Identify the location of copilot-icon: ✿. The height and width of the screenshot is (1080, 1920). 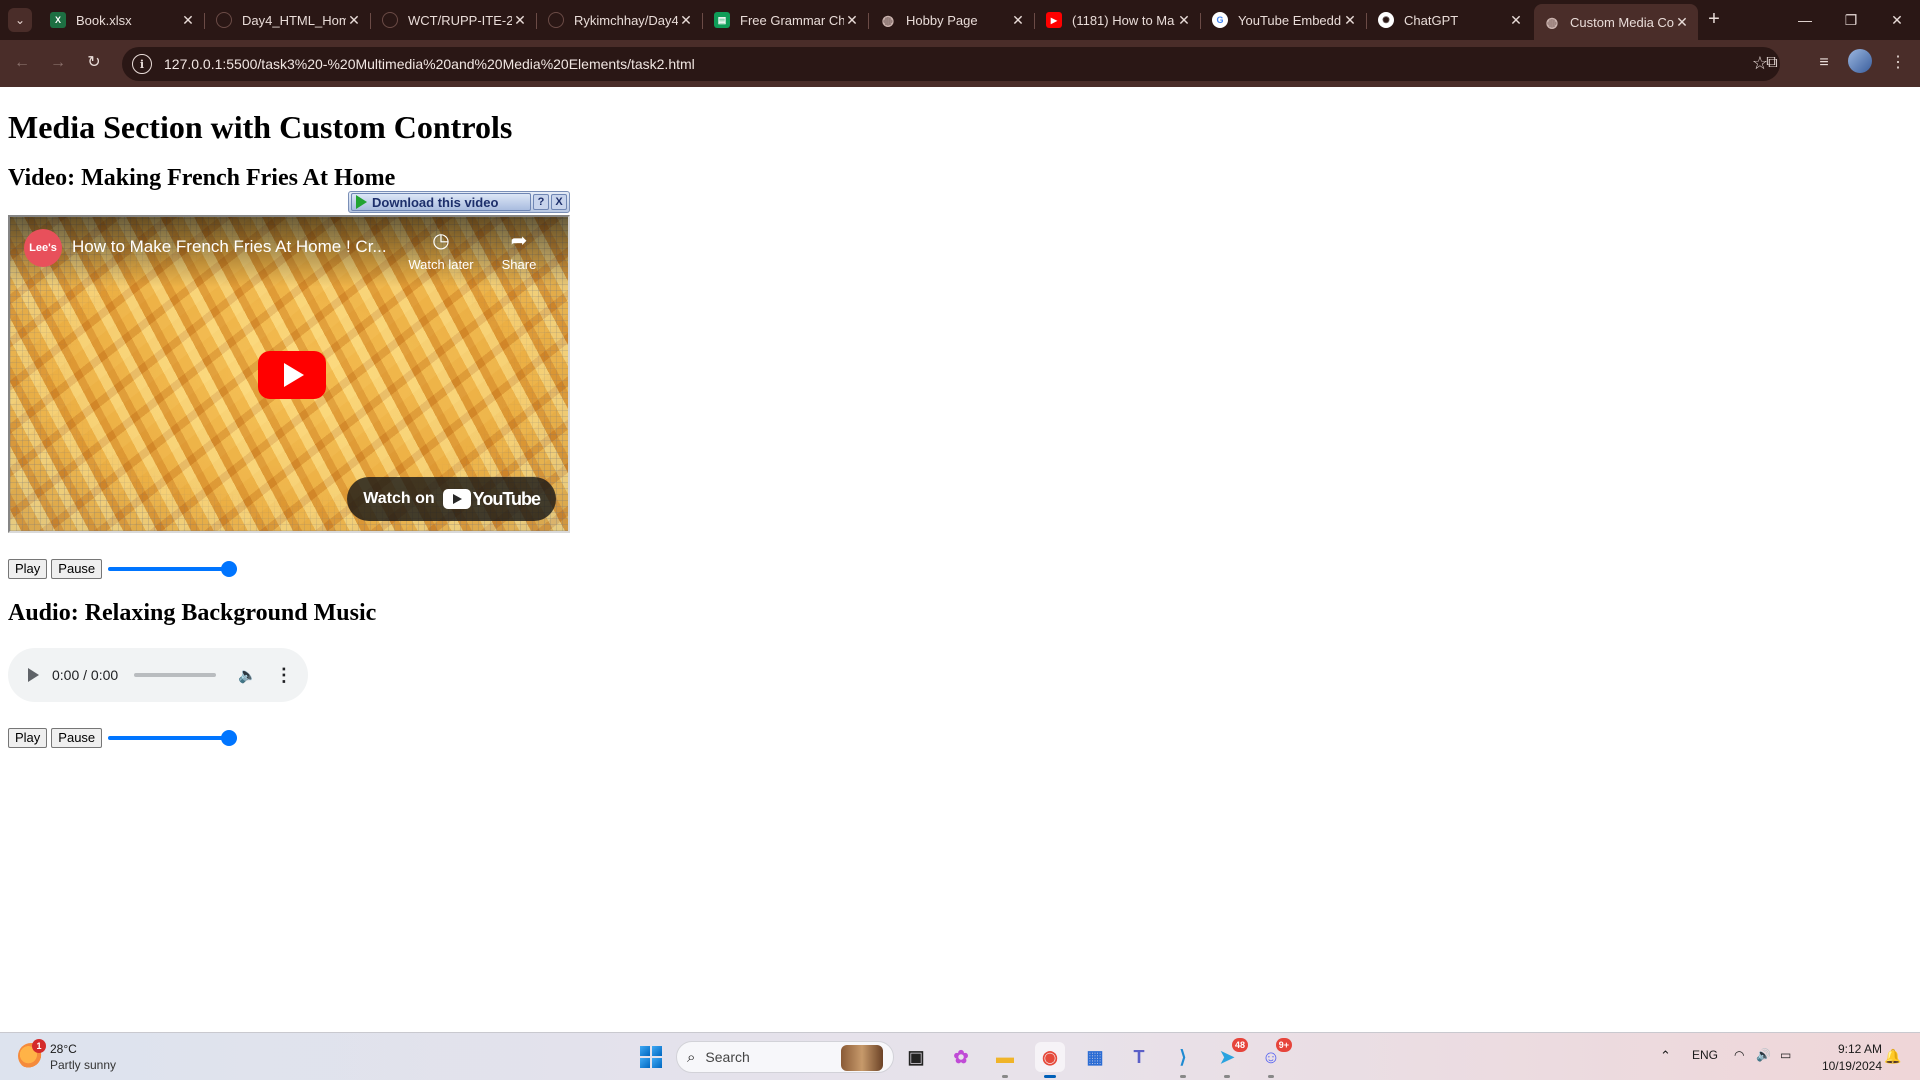
(961, 1057).